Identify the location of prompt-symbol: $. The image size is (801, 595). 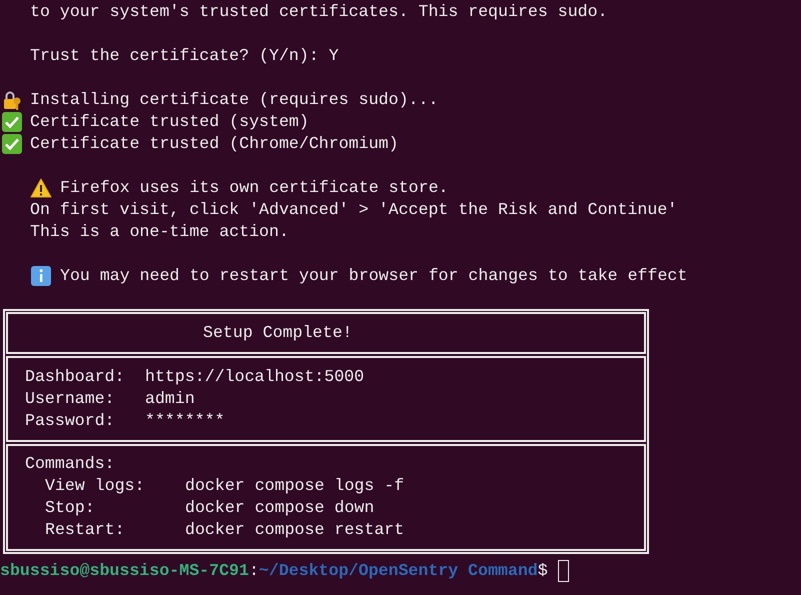
(543, 571).